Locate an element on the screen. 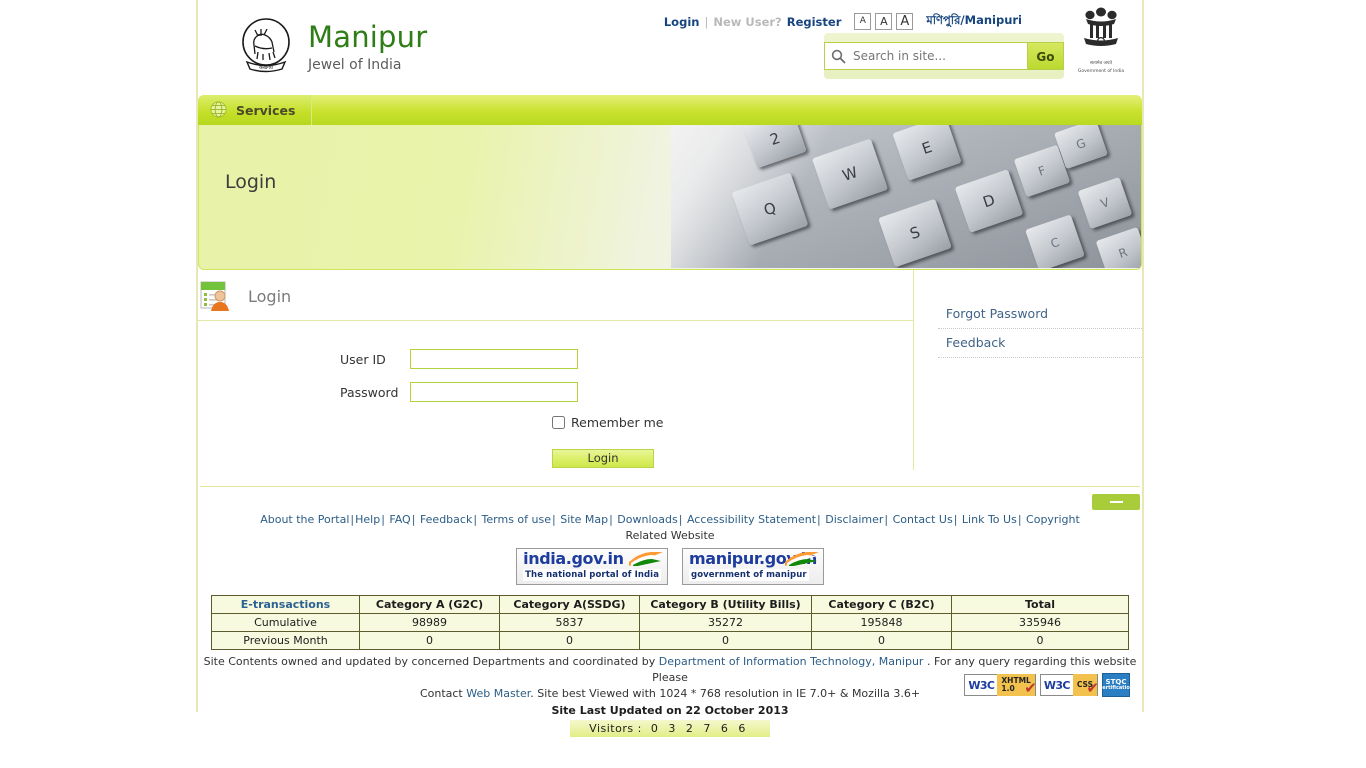 This screenshot has height=768, width=1366. stqc-badge: STQC Certification is located at coordinates (1116, 685).